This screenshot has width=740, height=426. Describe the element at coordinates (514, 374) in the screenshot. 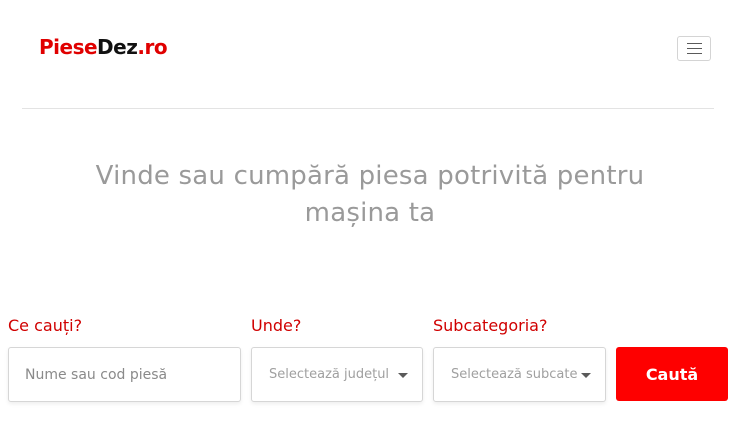

I see `subcategory-select-value: Selectează subcategoria` at that location.